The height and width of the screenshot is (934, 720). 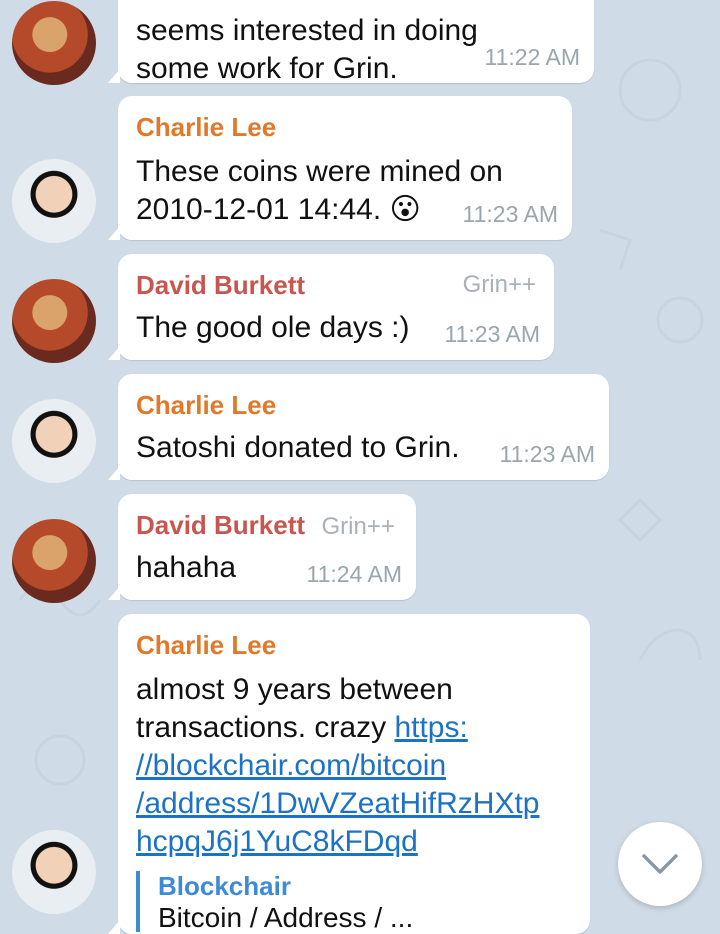 I want to click on message-text-line: transactions. crazy https:, so click(x=354, y=728).